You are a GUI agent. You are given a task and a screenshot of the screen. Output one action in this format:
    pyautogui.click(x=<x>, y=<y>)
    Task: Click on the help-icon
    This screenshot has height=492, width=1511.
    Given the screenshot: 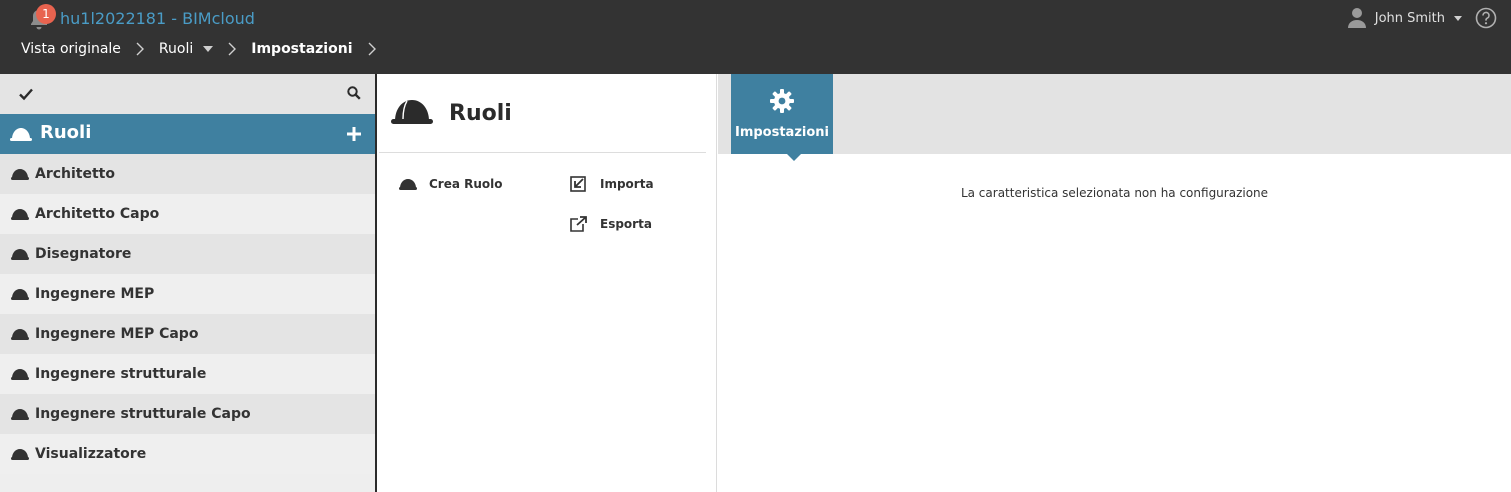 What is the action you would take?
    pyautogui.click(x=1486, y=18)
    